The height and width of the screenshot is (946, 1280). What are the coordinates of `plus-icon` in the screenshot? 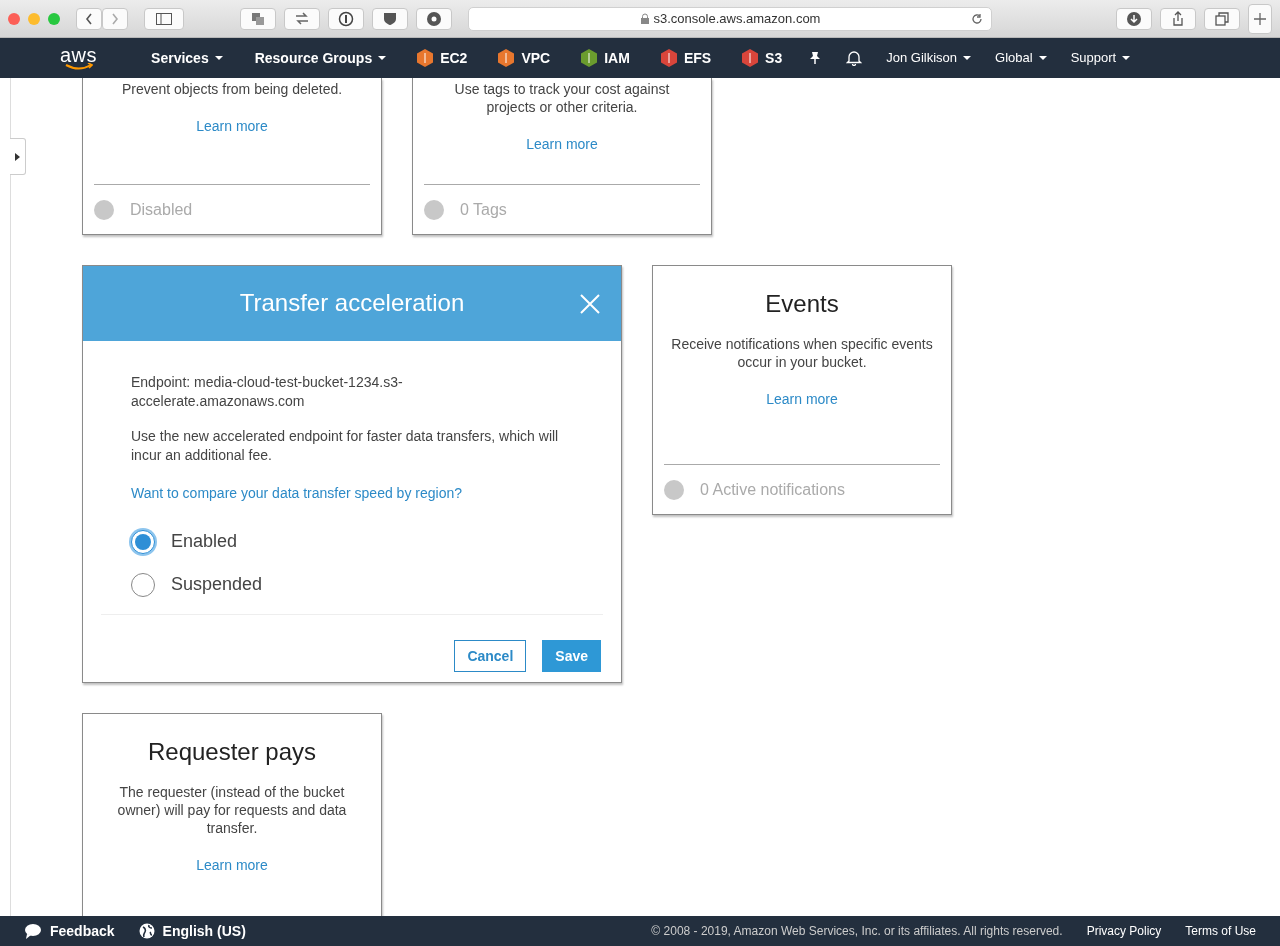 It's located at (1260, 18).